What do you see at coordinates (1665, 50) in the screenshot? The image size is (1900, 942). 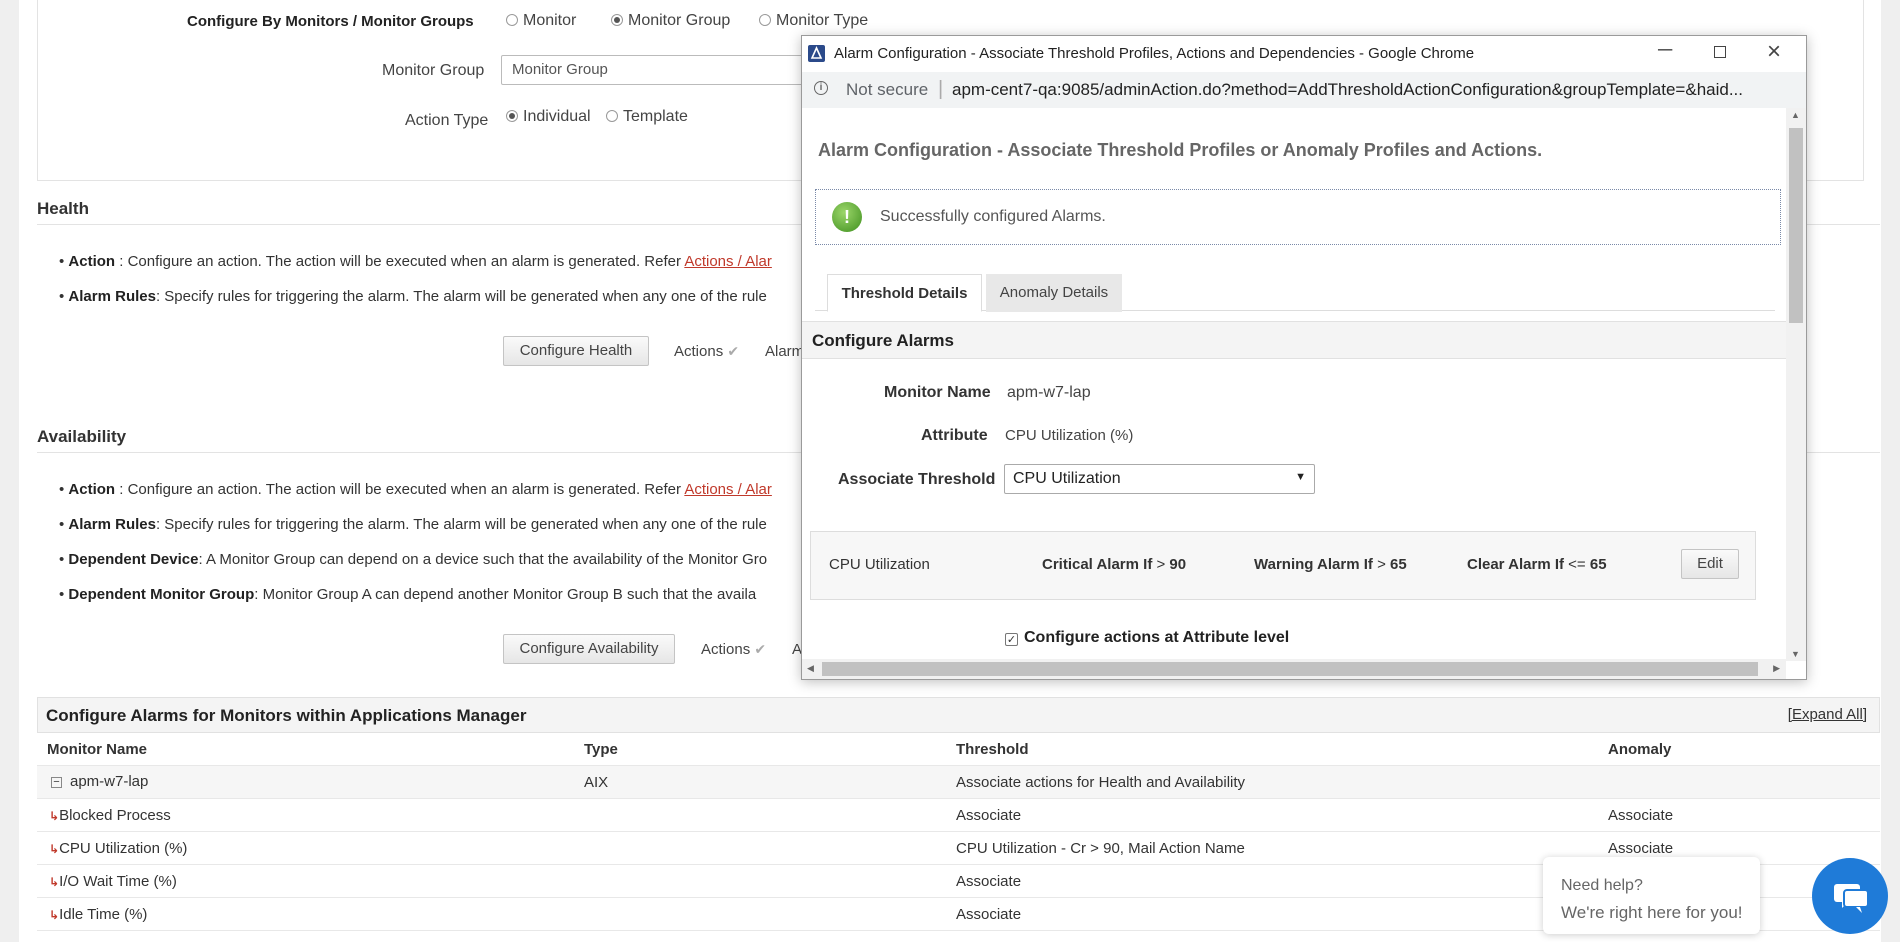 I see `minimize-icon: ─` at bounding box center [1665, 50].